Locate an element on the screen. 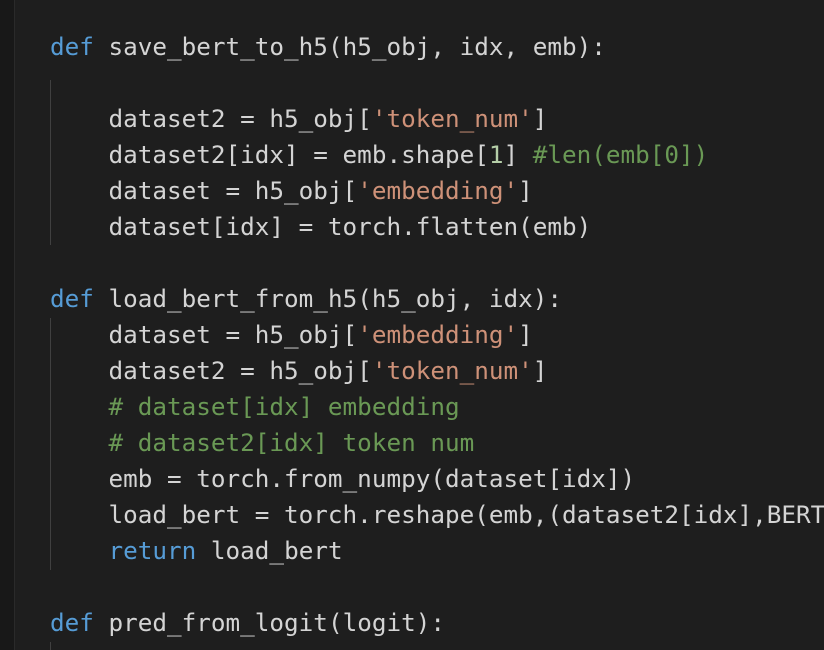 This screenshot has height=650, width=824. code-line: def save_bert_to_h5(h5_obj, idx, emb): is located at coordinates (328, 47).